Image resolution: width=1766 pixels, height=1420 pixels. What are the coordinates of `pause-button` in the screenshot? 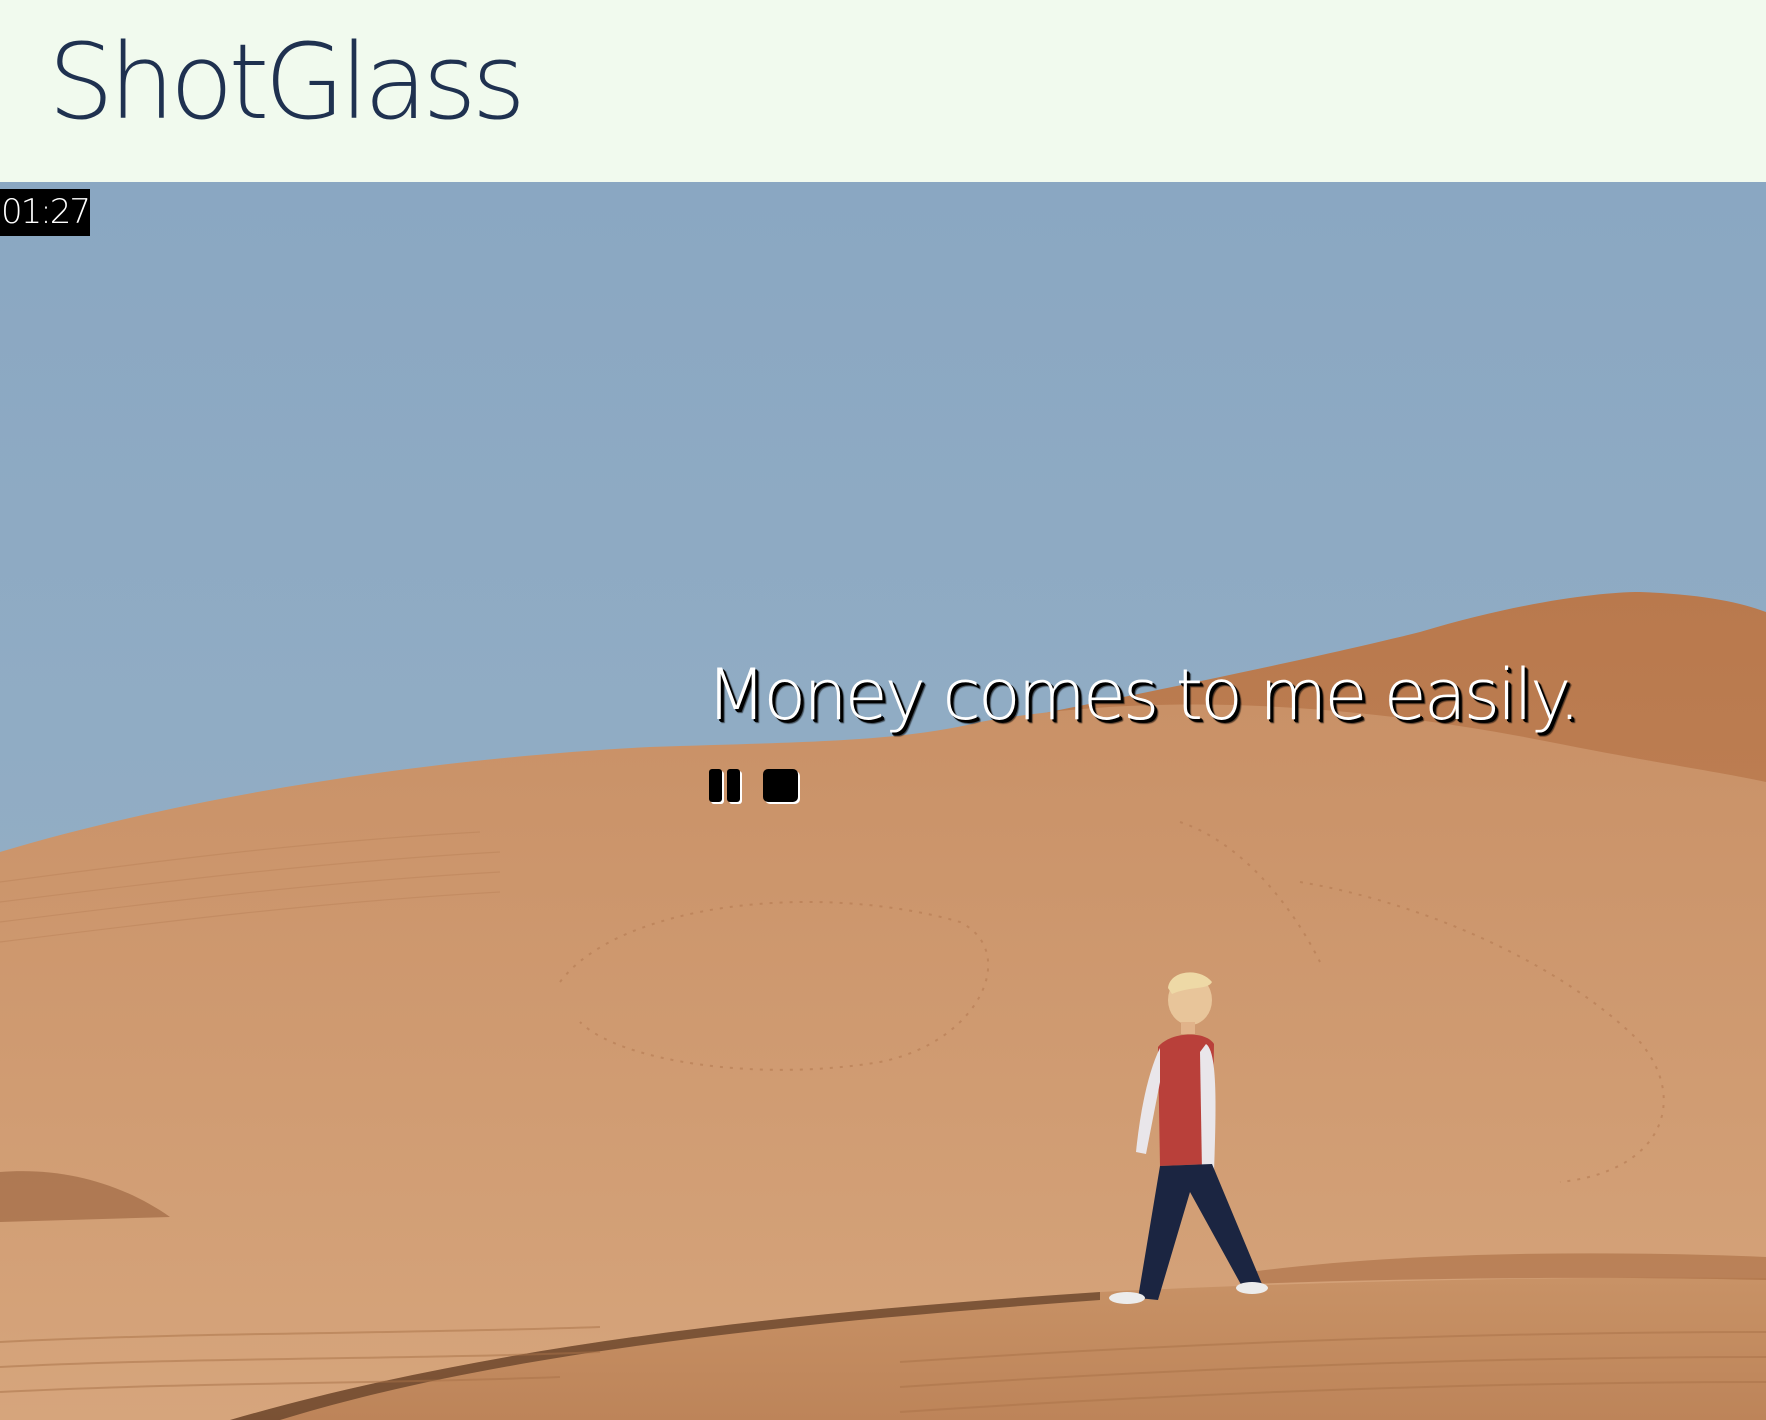 It's located at (728, 786).